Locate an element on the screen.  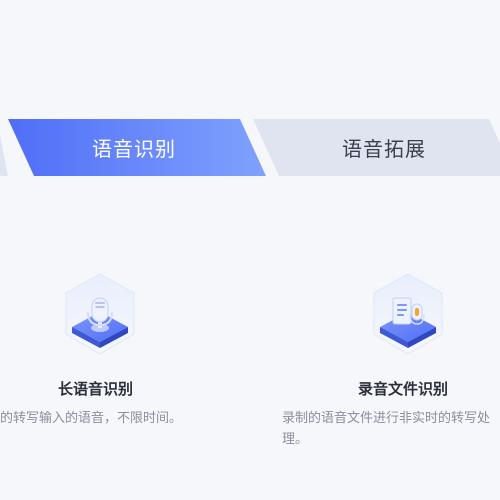
microphone-icon is located at coordinates (100, 315).